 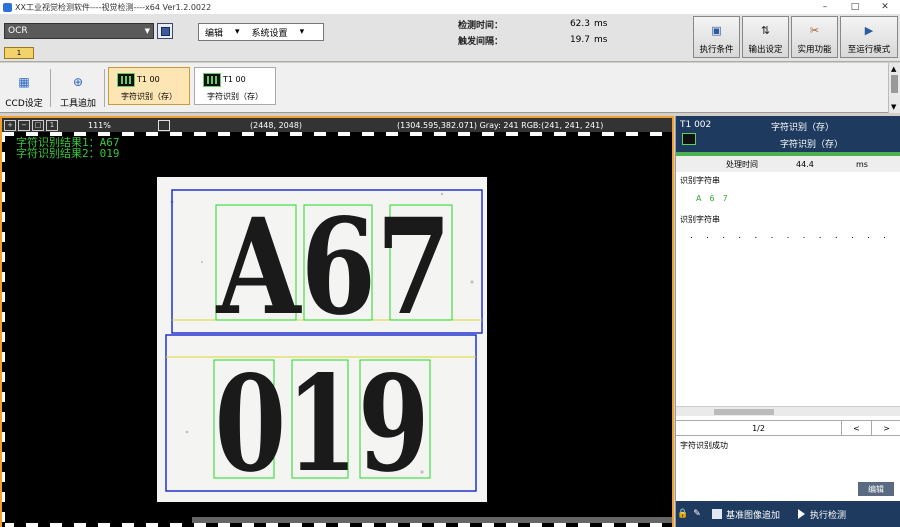 I want to click on detect-time-label: 检测时间：, so click(x=481, y=25).